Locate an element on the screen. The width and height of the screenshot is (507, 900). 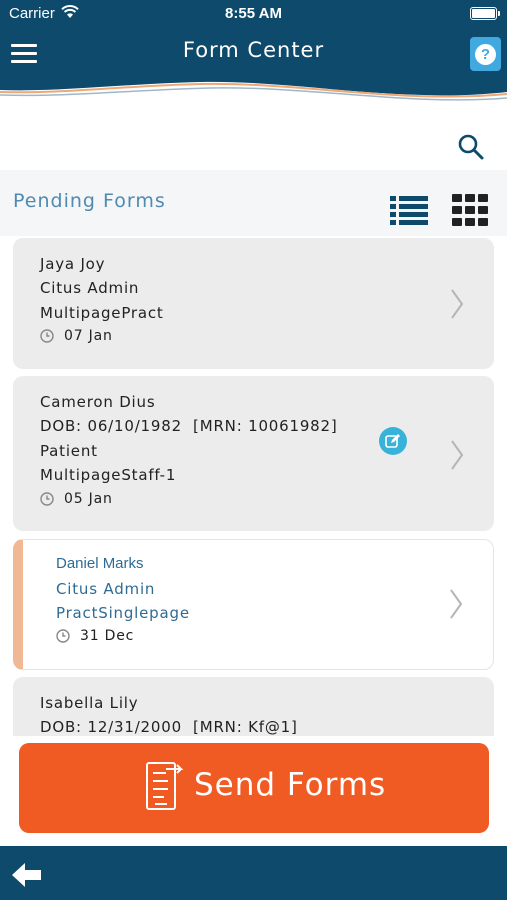
battery-icon is located at coordinates (485, 13).